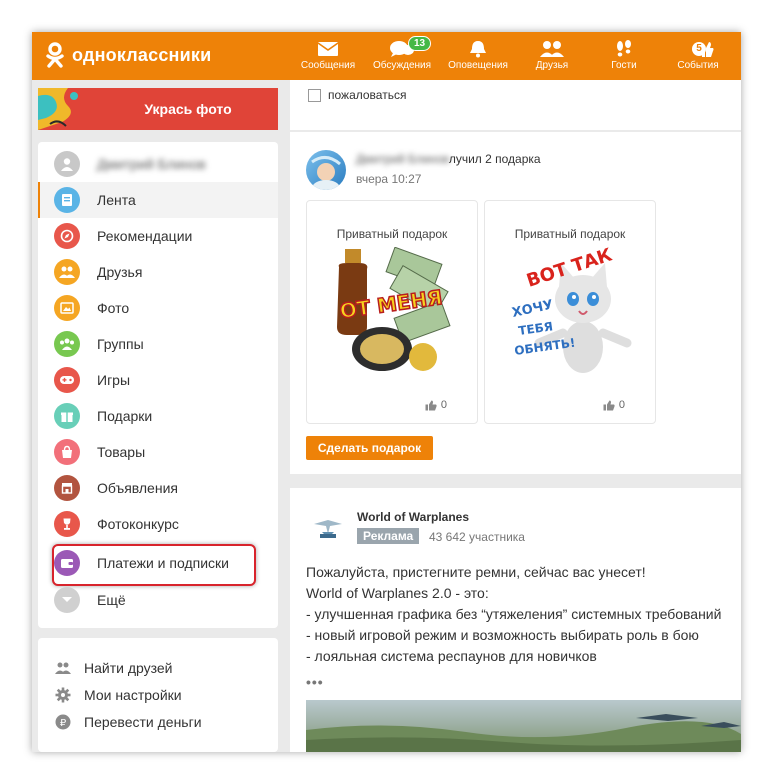 The width and height of the screenshot is (774, 784). Describe the element at coordinates (67, 200) in the screenshot. I see `feed-icon` at that location.